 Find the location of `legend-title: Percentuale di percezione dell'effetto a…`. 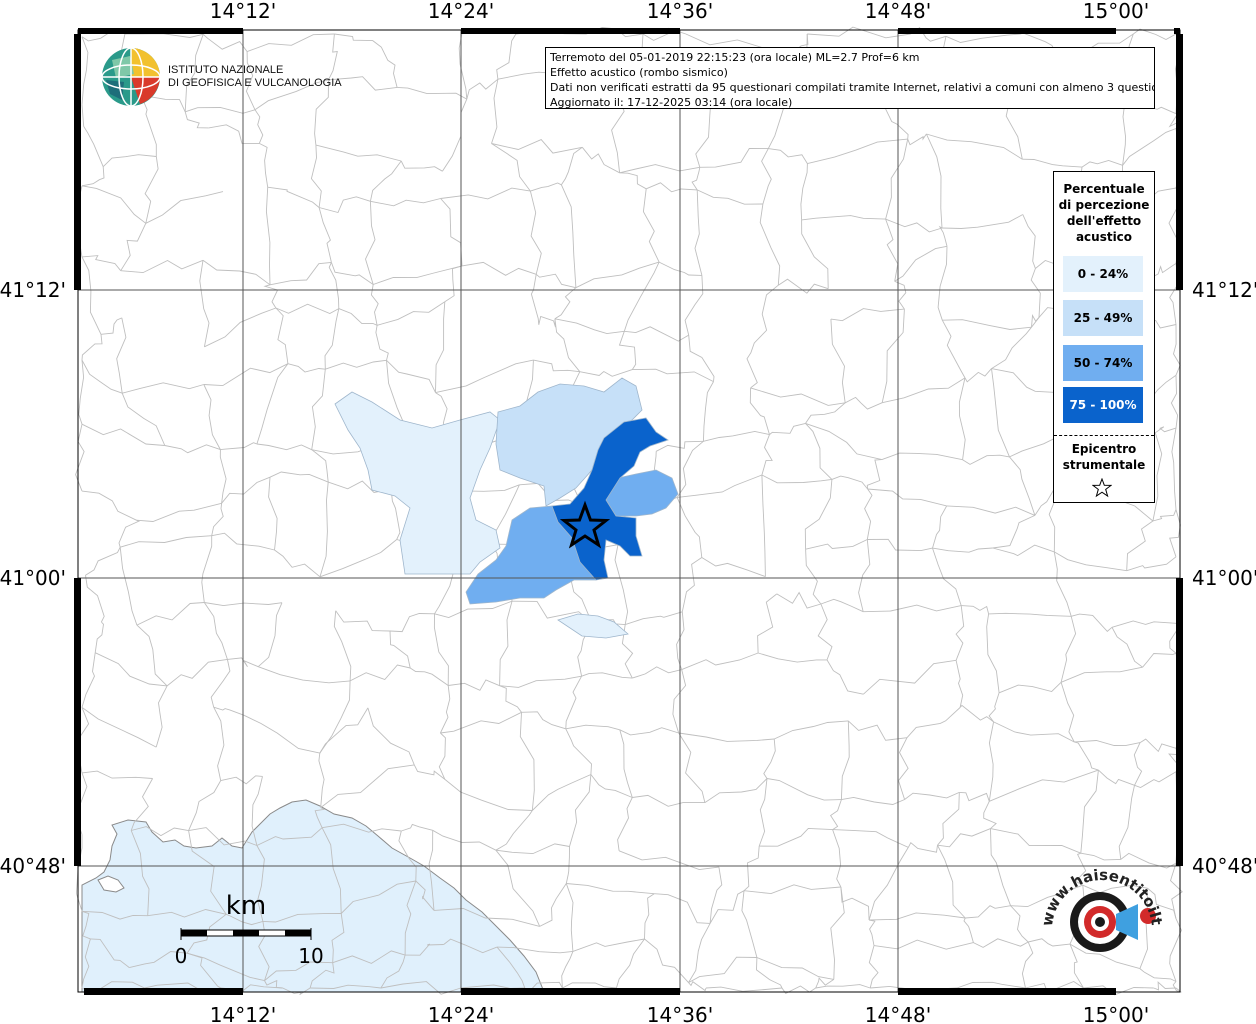

legend-title: Percentuale di percezione dell'effetto a… is located at coordinates (1104, 213).